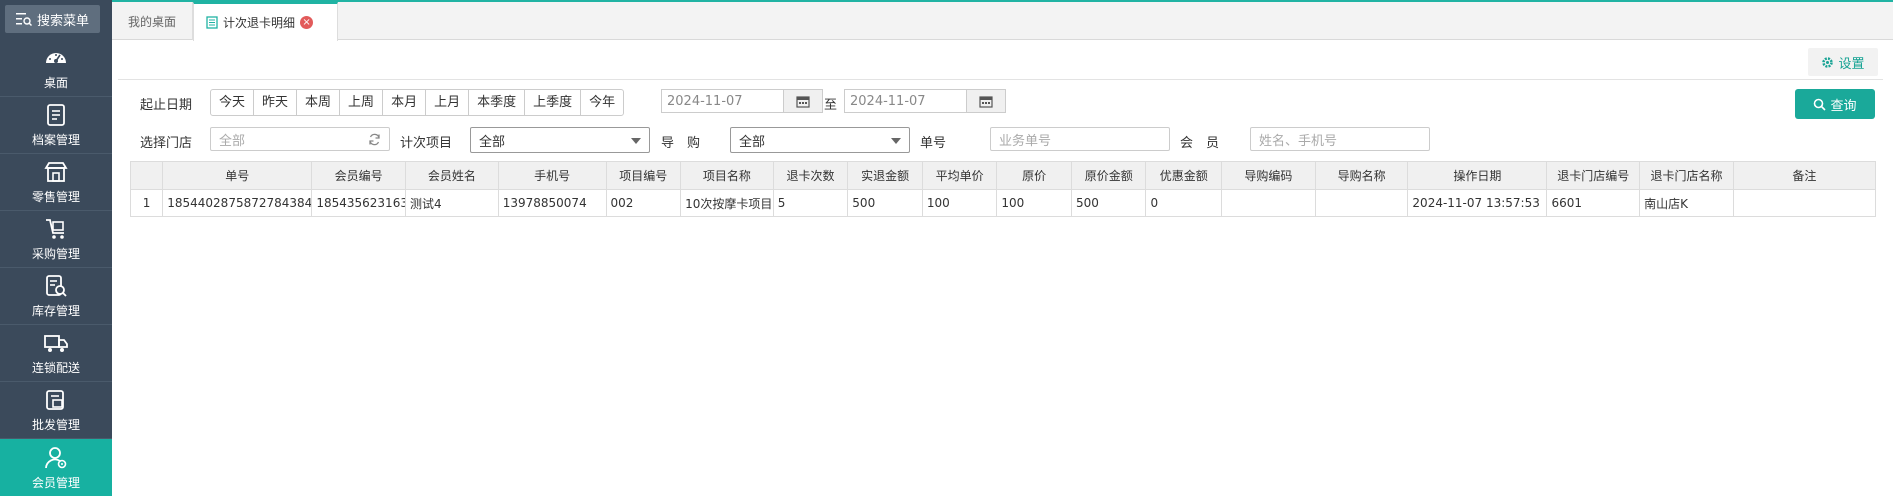 This screenshot has height=496, width=1893. Describe the element at coordinates (56, 457) in the screenshot. I see `member-icon` at that location.